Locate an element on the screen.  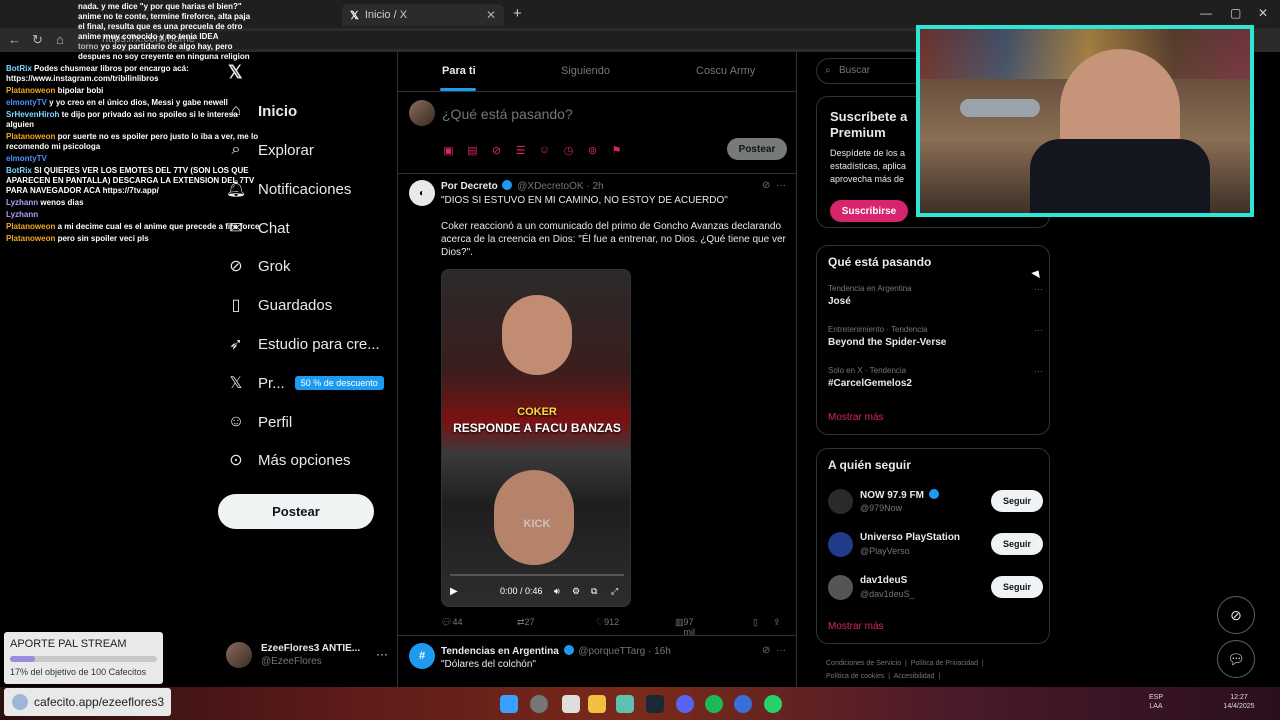
avatar: ◐ is located at coordinates (422, 193).